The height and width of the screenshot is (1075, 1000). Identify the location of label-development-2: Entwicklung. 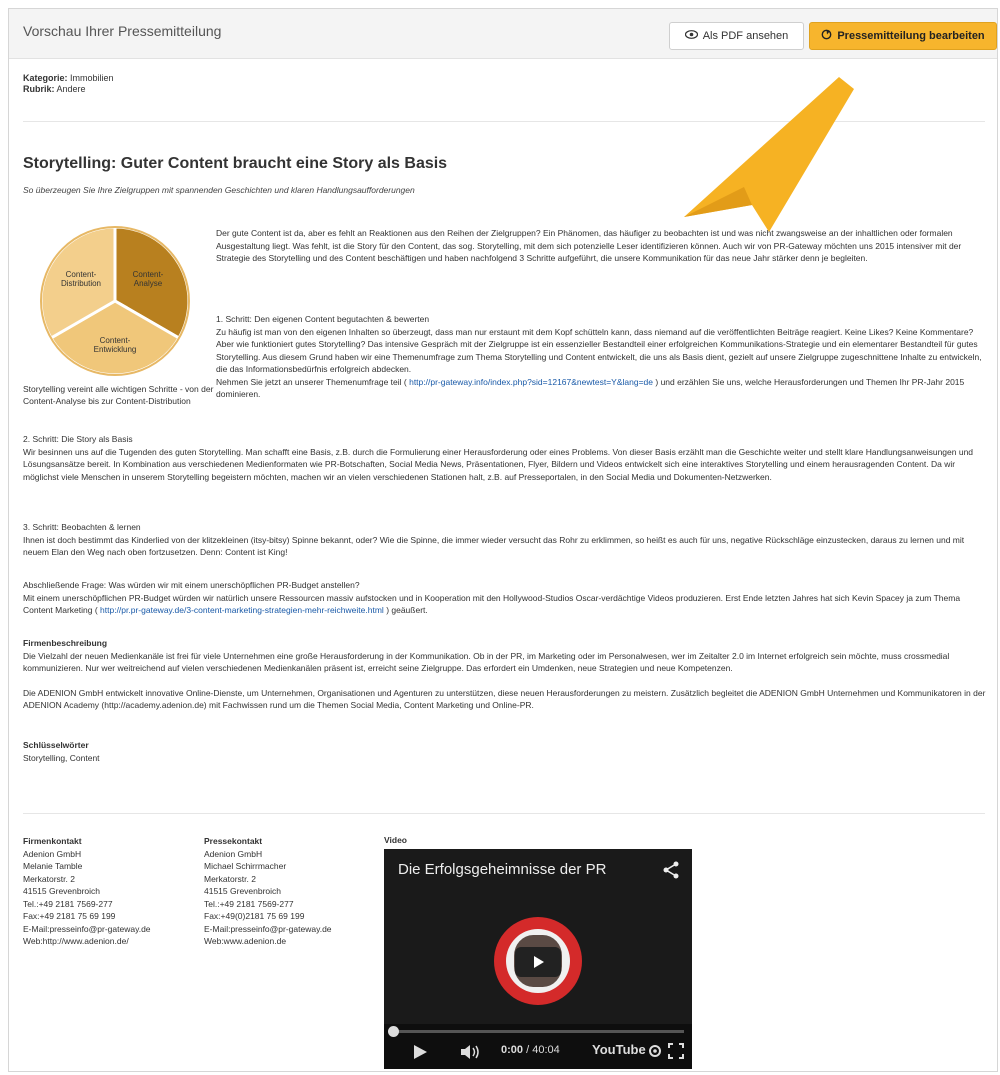
(115, 349).